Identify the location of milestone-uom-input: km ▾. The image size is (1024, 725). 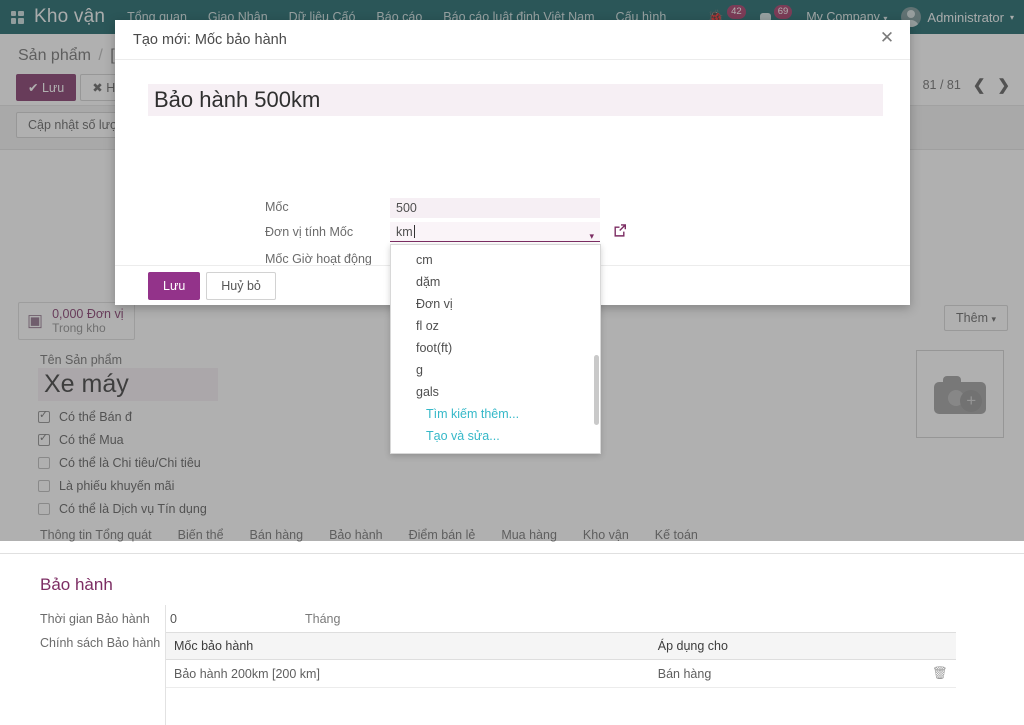
(495, 232).